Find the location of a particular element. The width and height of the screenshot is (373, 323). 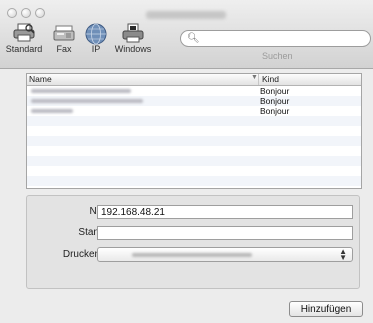

blurred-driver-name is located at coordinates (192, 255).